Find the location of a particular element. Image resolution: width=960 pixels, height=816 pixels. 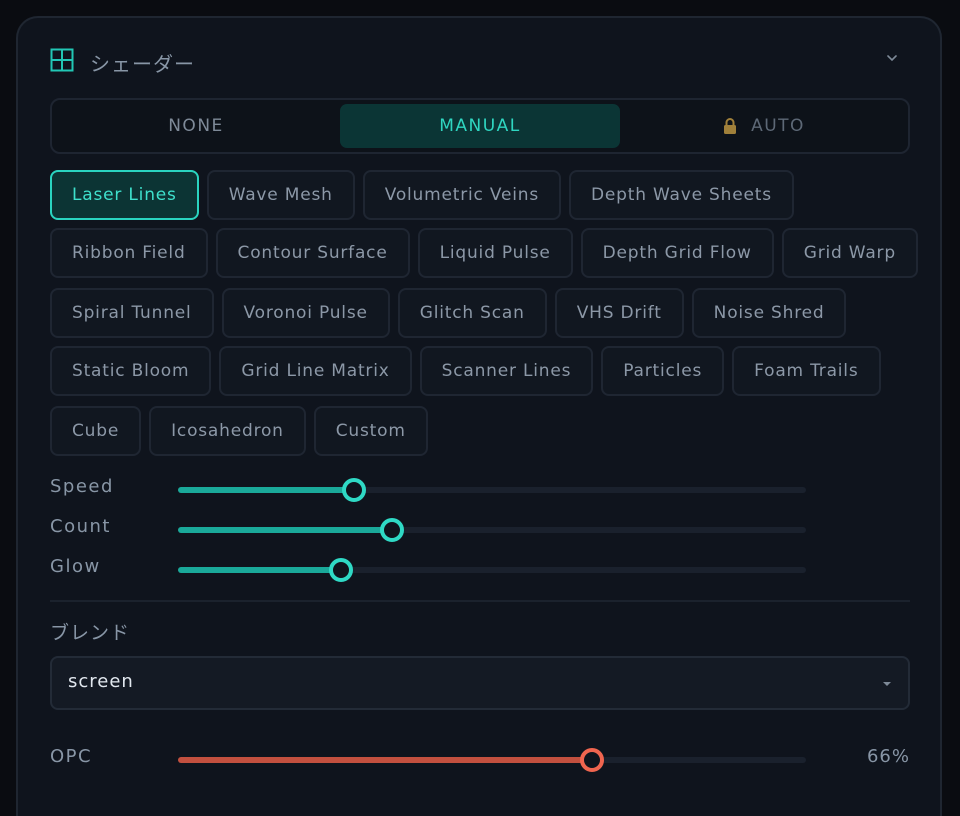

preset-chip: Spiral Tunnel is located at coordinates (132, 313).